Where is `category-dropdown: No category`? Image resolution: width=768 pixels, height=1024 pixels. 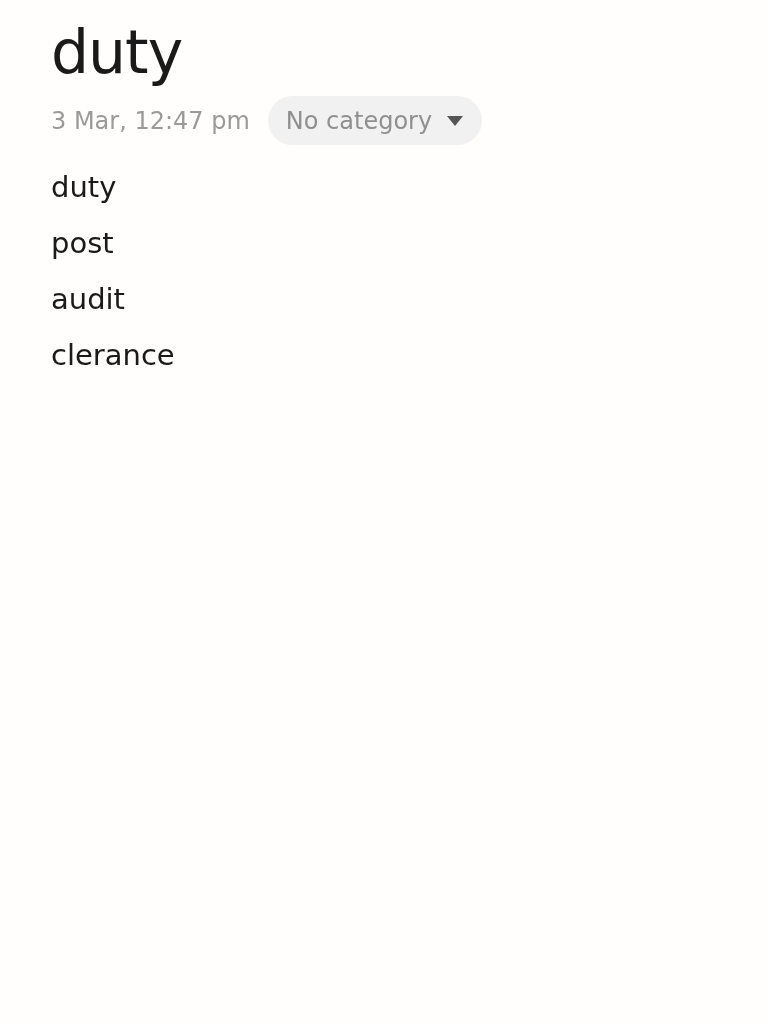 category-dropdown: No category is located at coordinates (375, 120).